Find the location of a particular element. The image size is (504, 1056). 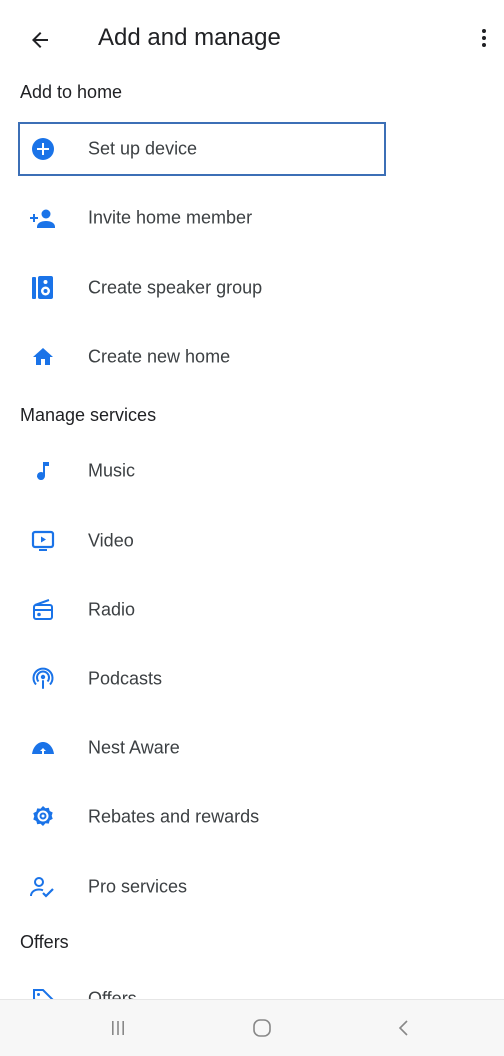

set-up-device-label: Set up device is located at coordinates (143, 148).